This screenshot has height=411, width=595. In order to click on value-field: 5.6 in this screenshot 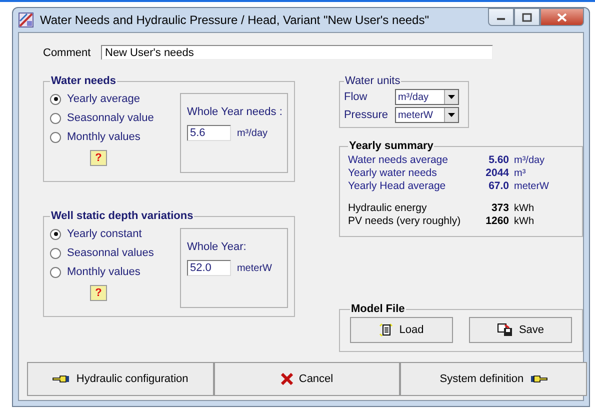, I will do `click(208, 133)`.